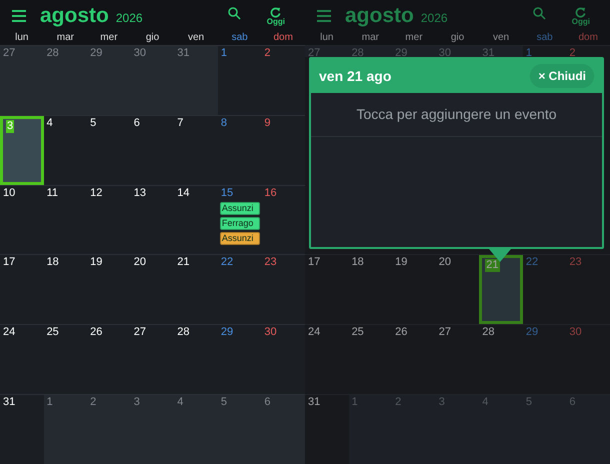 The width and height of the screenshot is (610, 464). I want to click on year-label: 2026, so click(129, 18).